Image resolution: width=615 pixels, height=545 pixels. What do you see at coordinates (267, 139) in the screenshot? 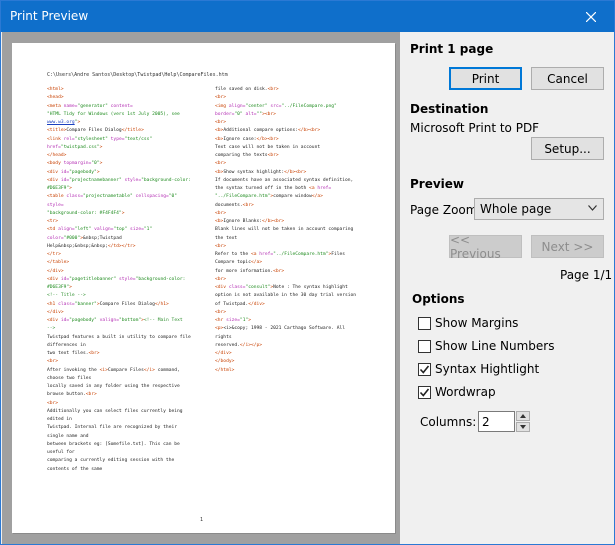
I see `code-token: </b><br>` at bounding box center [267, 139].